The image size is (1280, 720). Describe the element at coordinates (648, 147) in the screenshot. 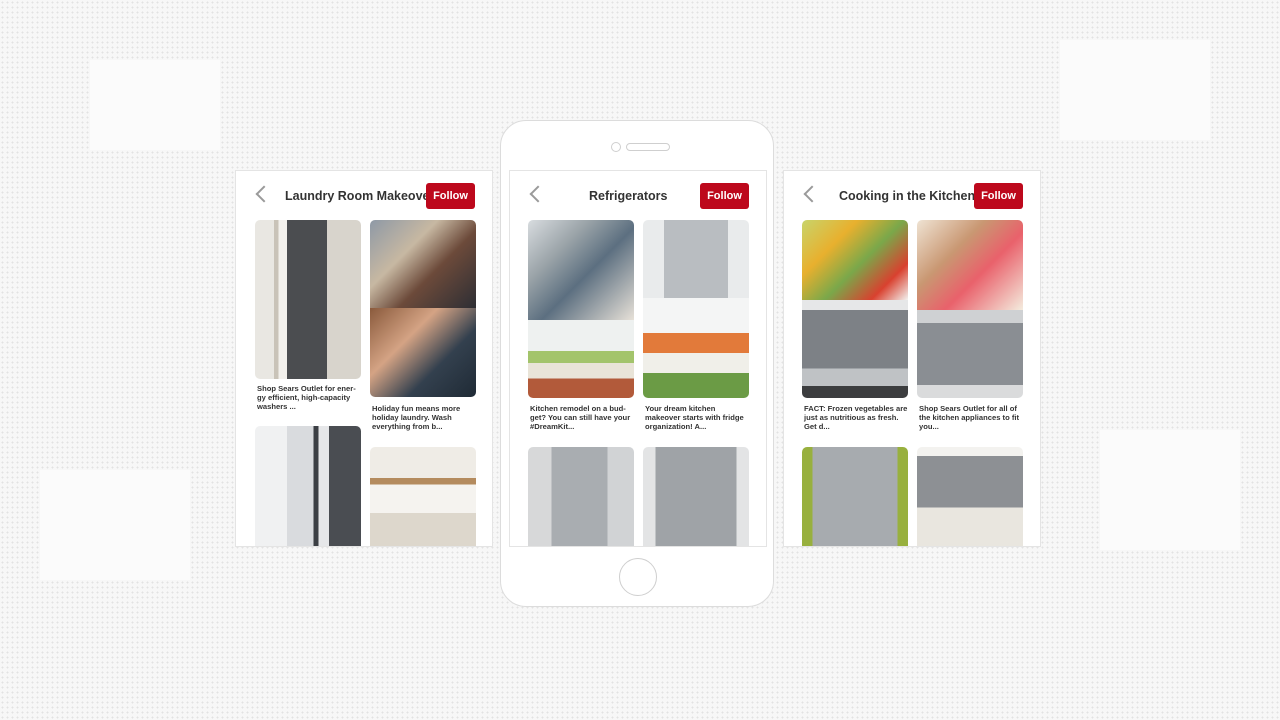

I see `phone-speaker` at that location.